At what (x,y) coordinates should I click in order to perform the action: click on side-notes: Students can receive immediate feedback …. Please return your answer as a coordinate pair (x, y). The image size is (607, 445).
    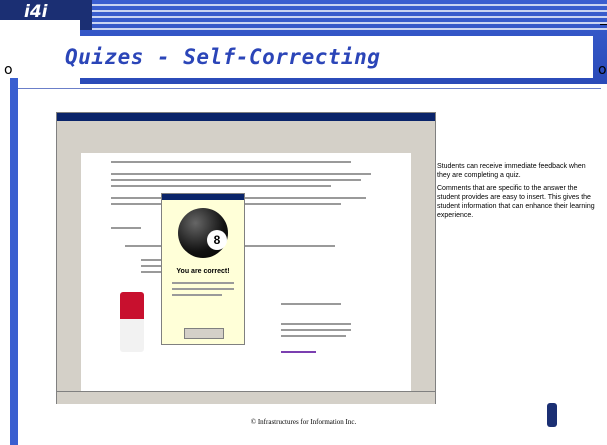
    Looking at the image, I should click on (517, 193).